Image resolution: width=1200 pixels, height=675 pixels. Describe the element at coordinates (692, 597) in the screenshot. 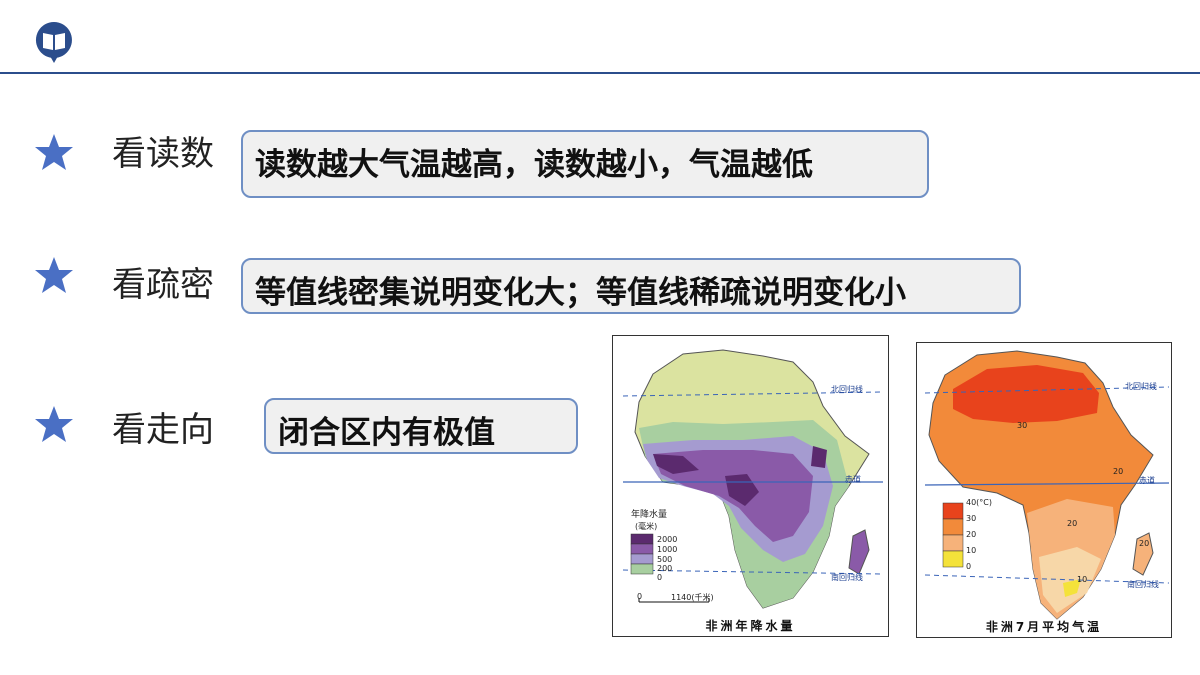

I see `scale-end: 1140(千米)` at that location.